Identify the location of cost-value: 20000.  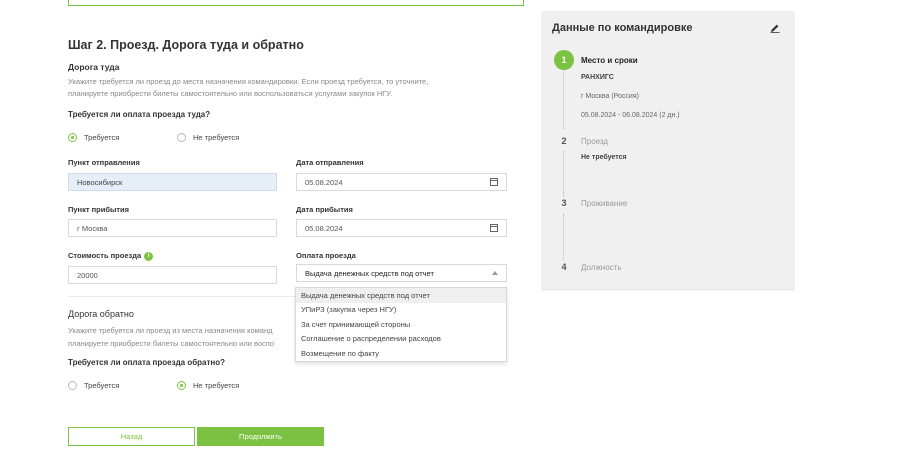
(87, 275).